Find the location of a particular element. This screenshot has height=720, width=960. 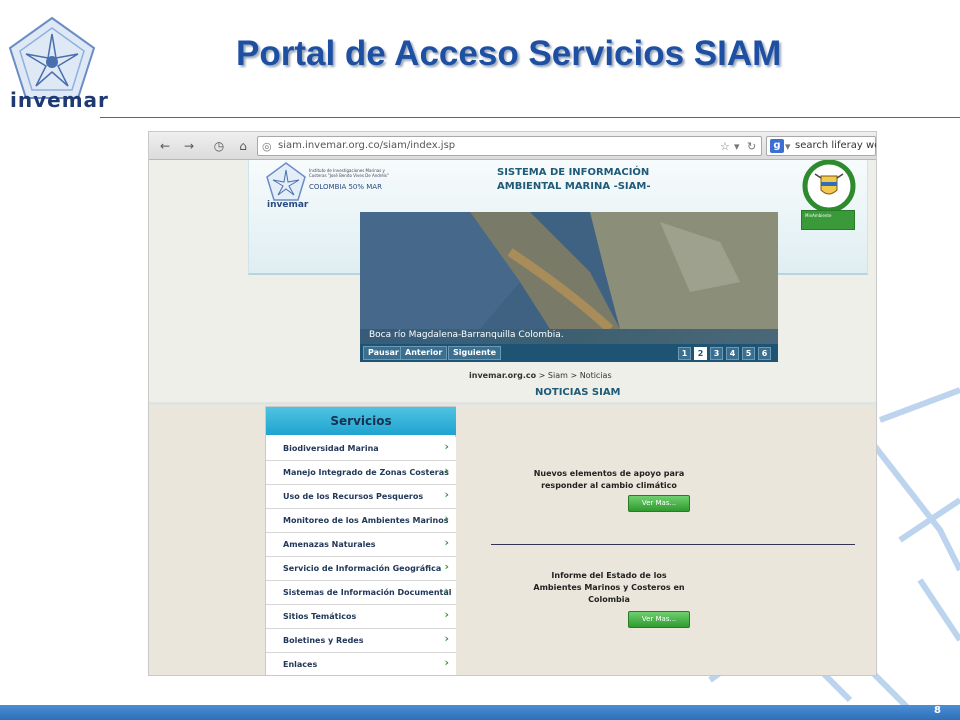

service-label: Sistemas de Información Documental is located at coordinates (367, 592).